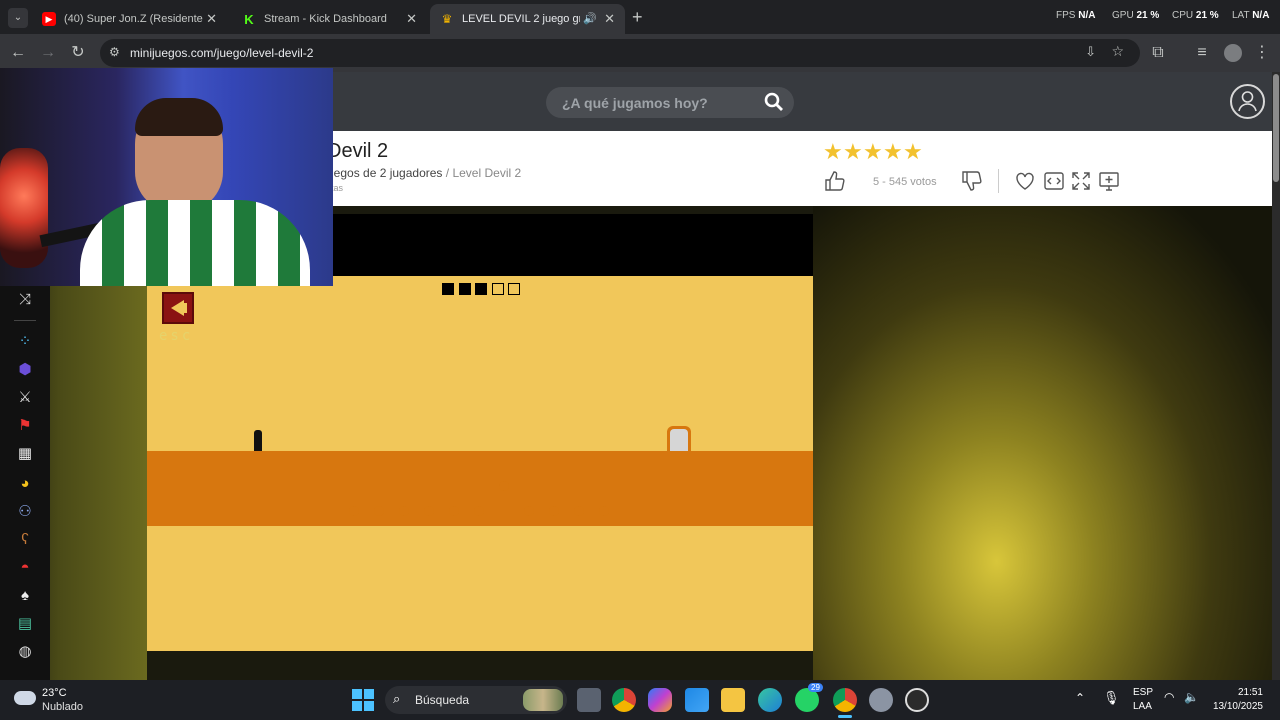  Describe the element at coordinates (78, 53) in the screenshot. I see `reload-icon: ↻` at that location.